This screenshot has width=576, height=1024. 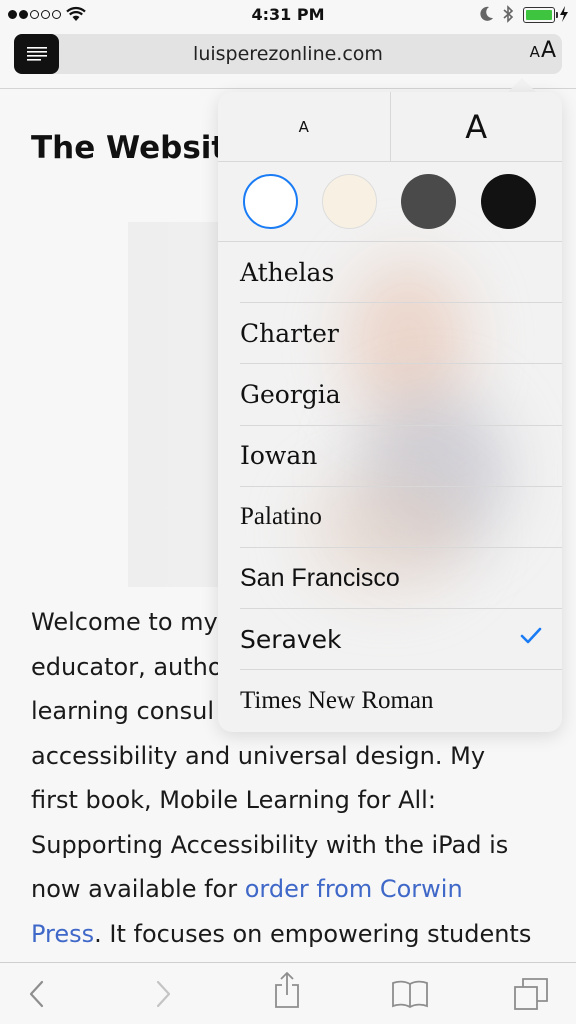 I want to click on article-line: Press. It focuses on empowering students, so click(x=291, y=934).